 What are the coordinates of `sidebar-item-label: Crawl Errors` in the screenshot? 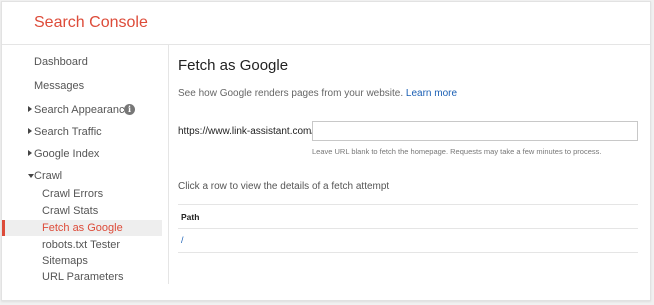 It's located at (73, 194).